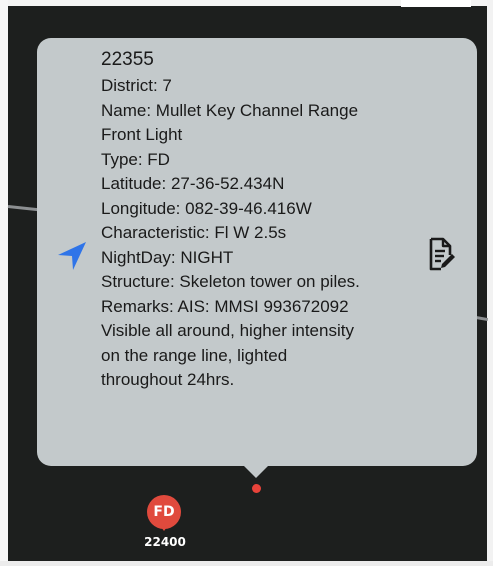 Image resolution: width=493 pixels, height=566 pixels. Describe the element at coordinates (230, 281) in the screenshot. I see `aid-structure: Structure: Skeleton tower on piles.` at that location.